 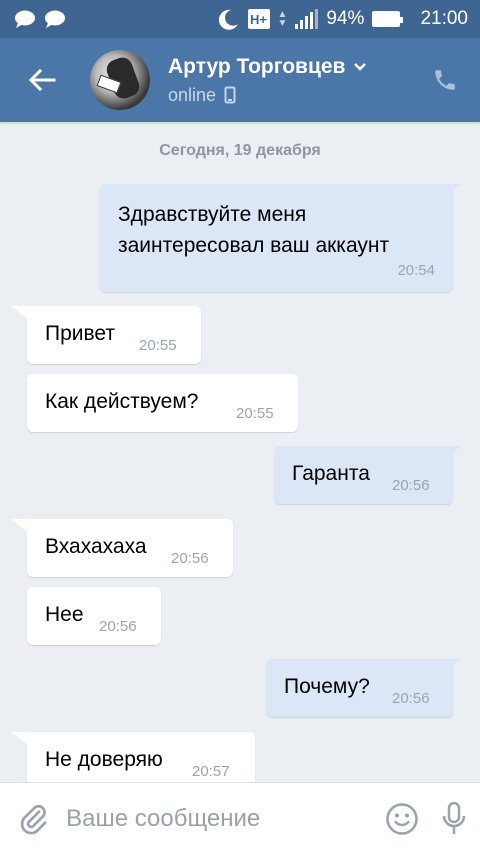 I want to click on emoji-icon, so click(x=402, y=818).